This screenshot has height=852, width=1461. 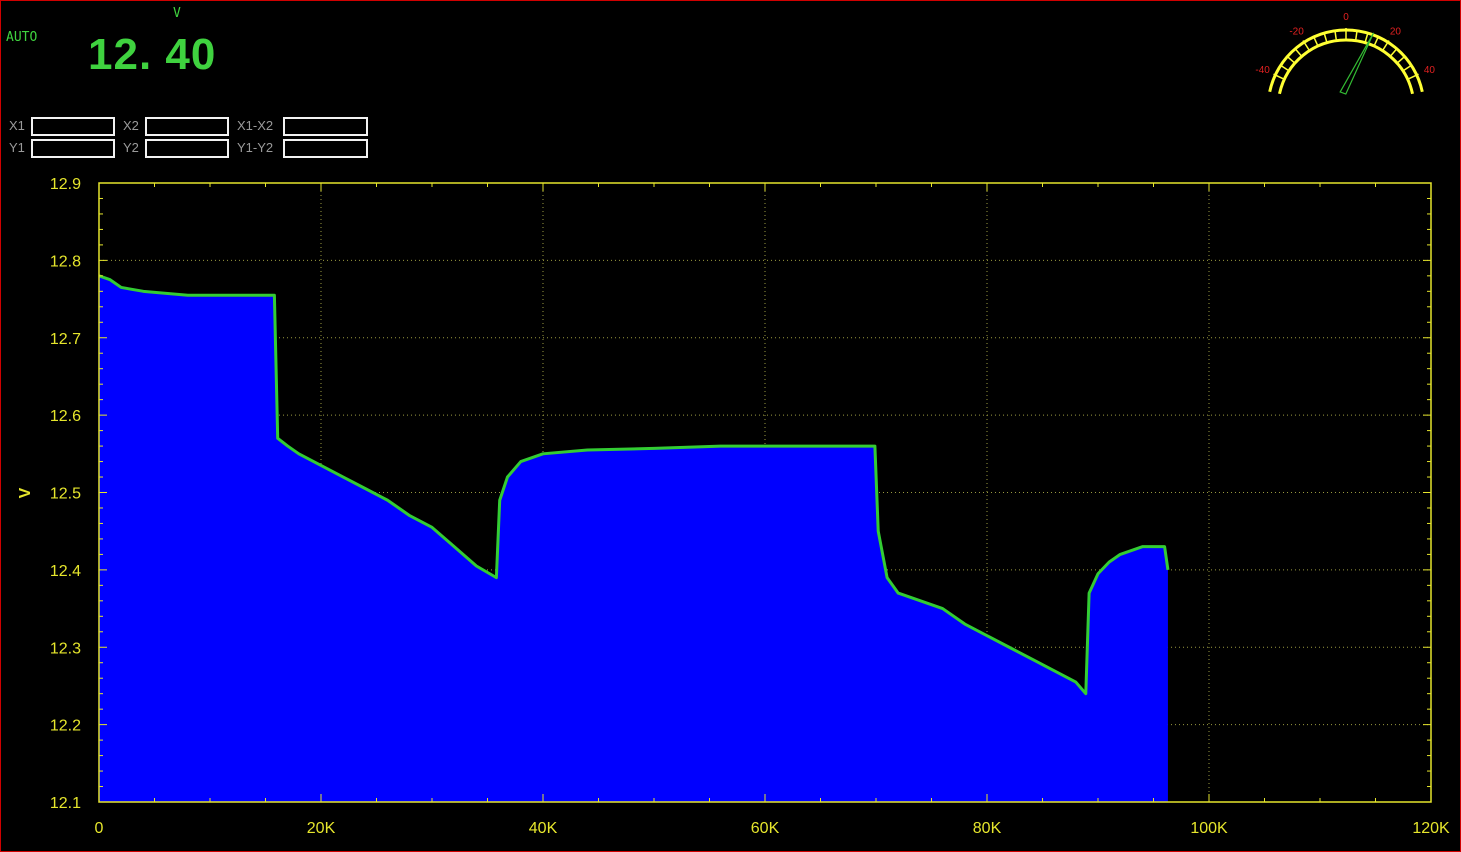 I want to click on y-tick-label: 12.1, so click(x=65, y=803).